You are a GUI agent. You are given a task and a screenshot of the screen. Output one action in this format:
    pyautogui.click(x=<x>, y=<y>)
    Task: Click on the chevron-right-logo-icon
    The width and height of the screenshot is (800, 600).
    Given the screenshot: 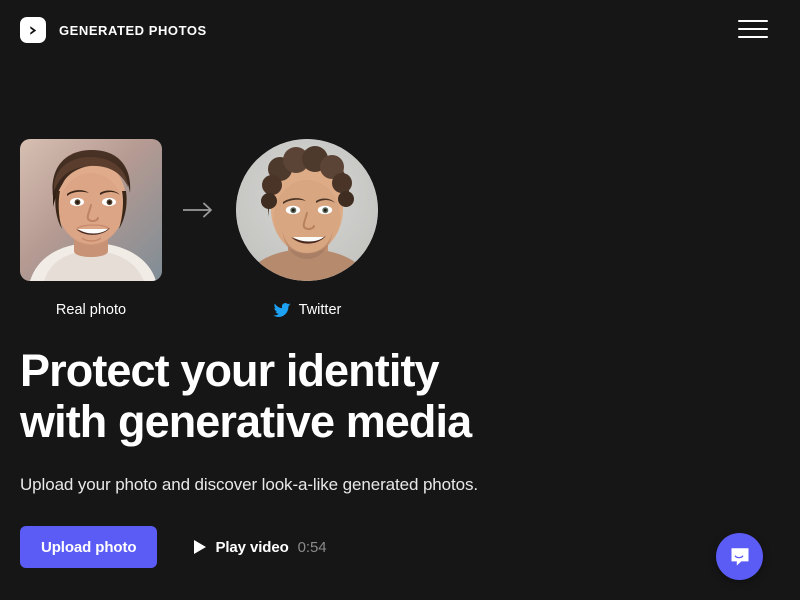 What is the action you would take?
    pyautogui.click(x=33, y=30)
    